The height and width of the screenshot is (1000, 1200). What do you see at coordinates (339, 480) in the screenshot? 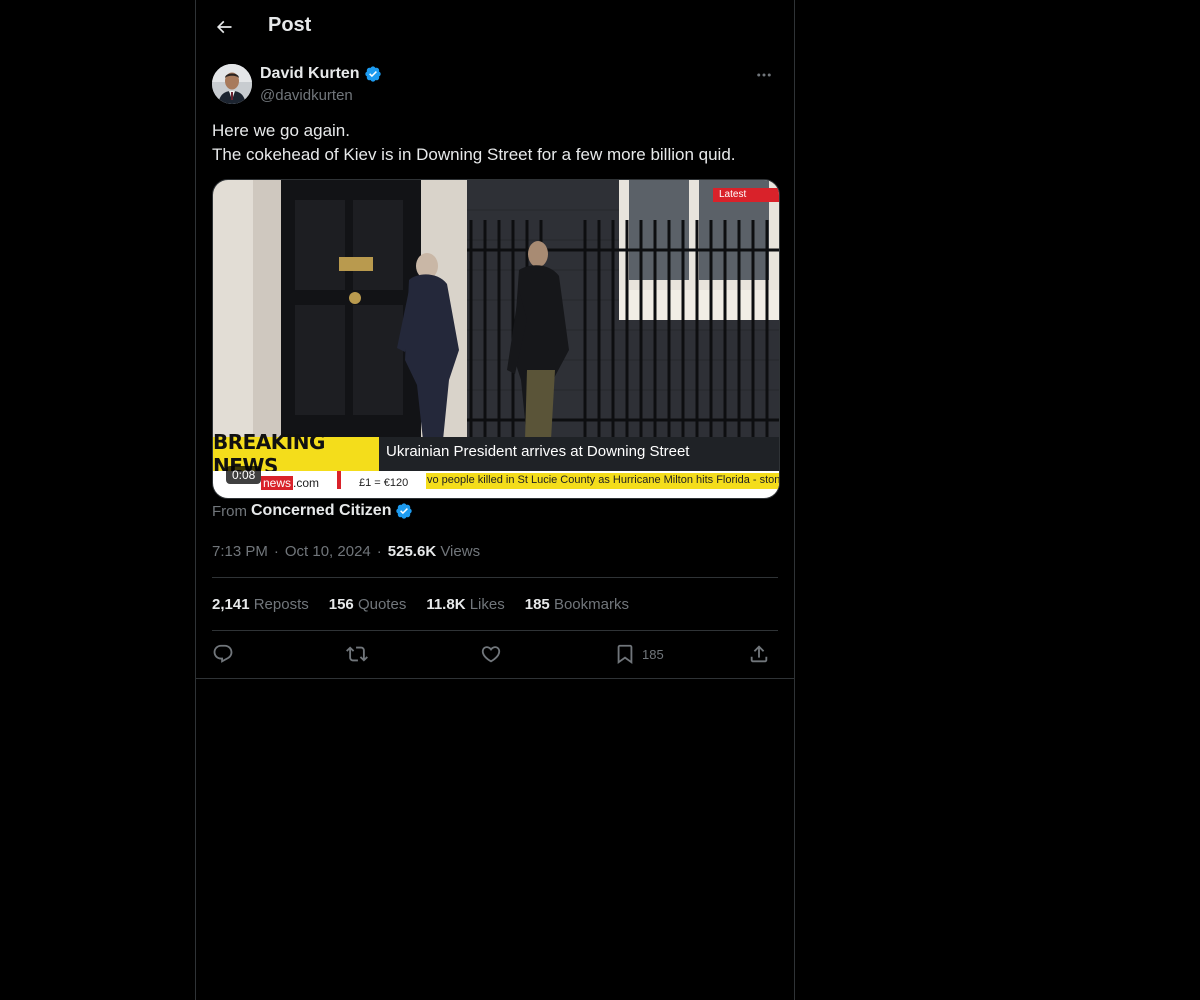
I see `ticker-separator` at bounding box center [339, 480].